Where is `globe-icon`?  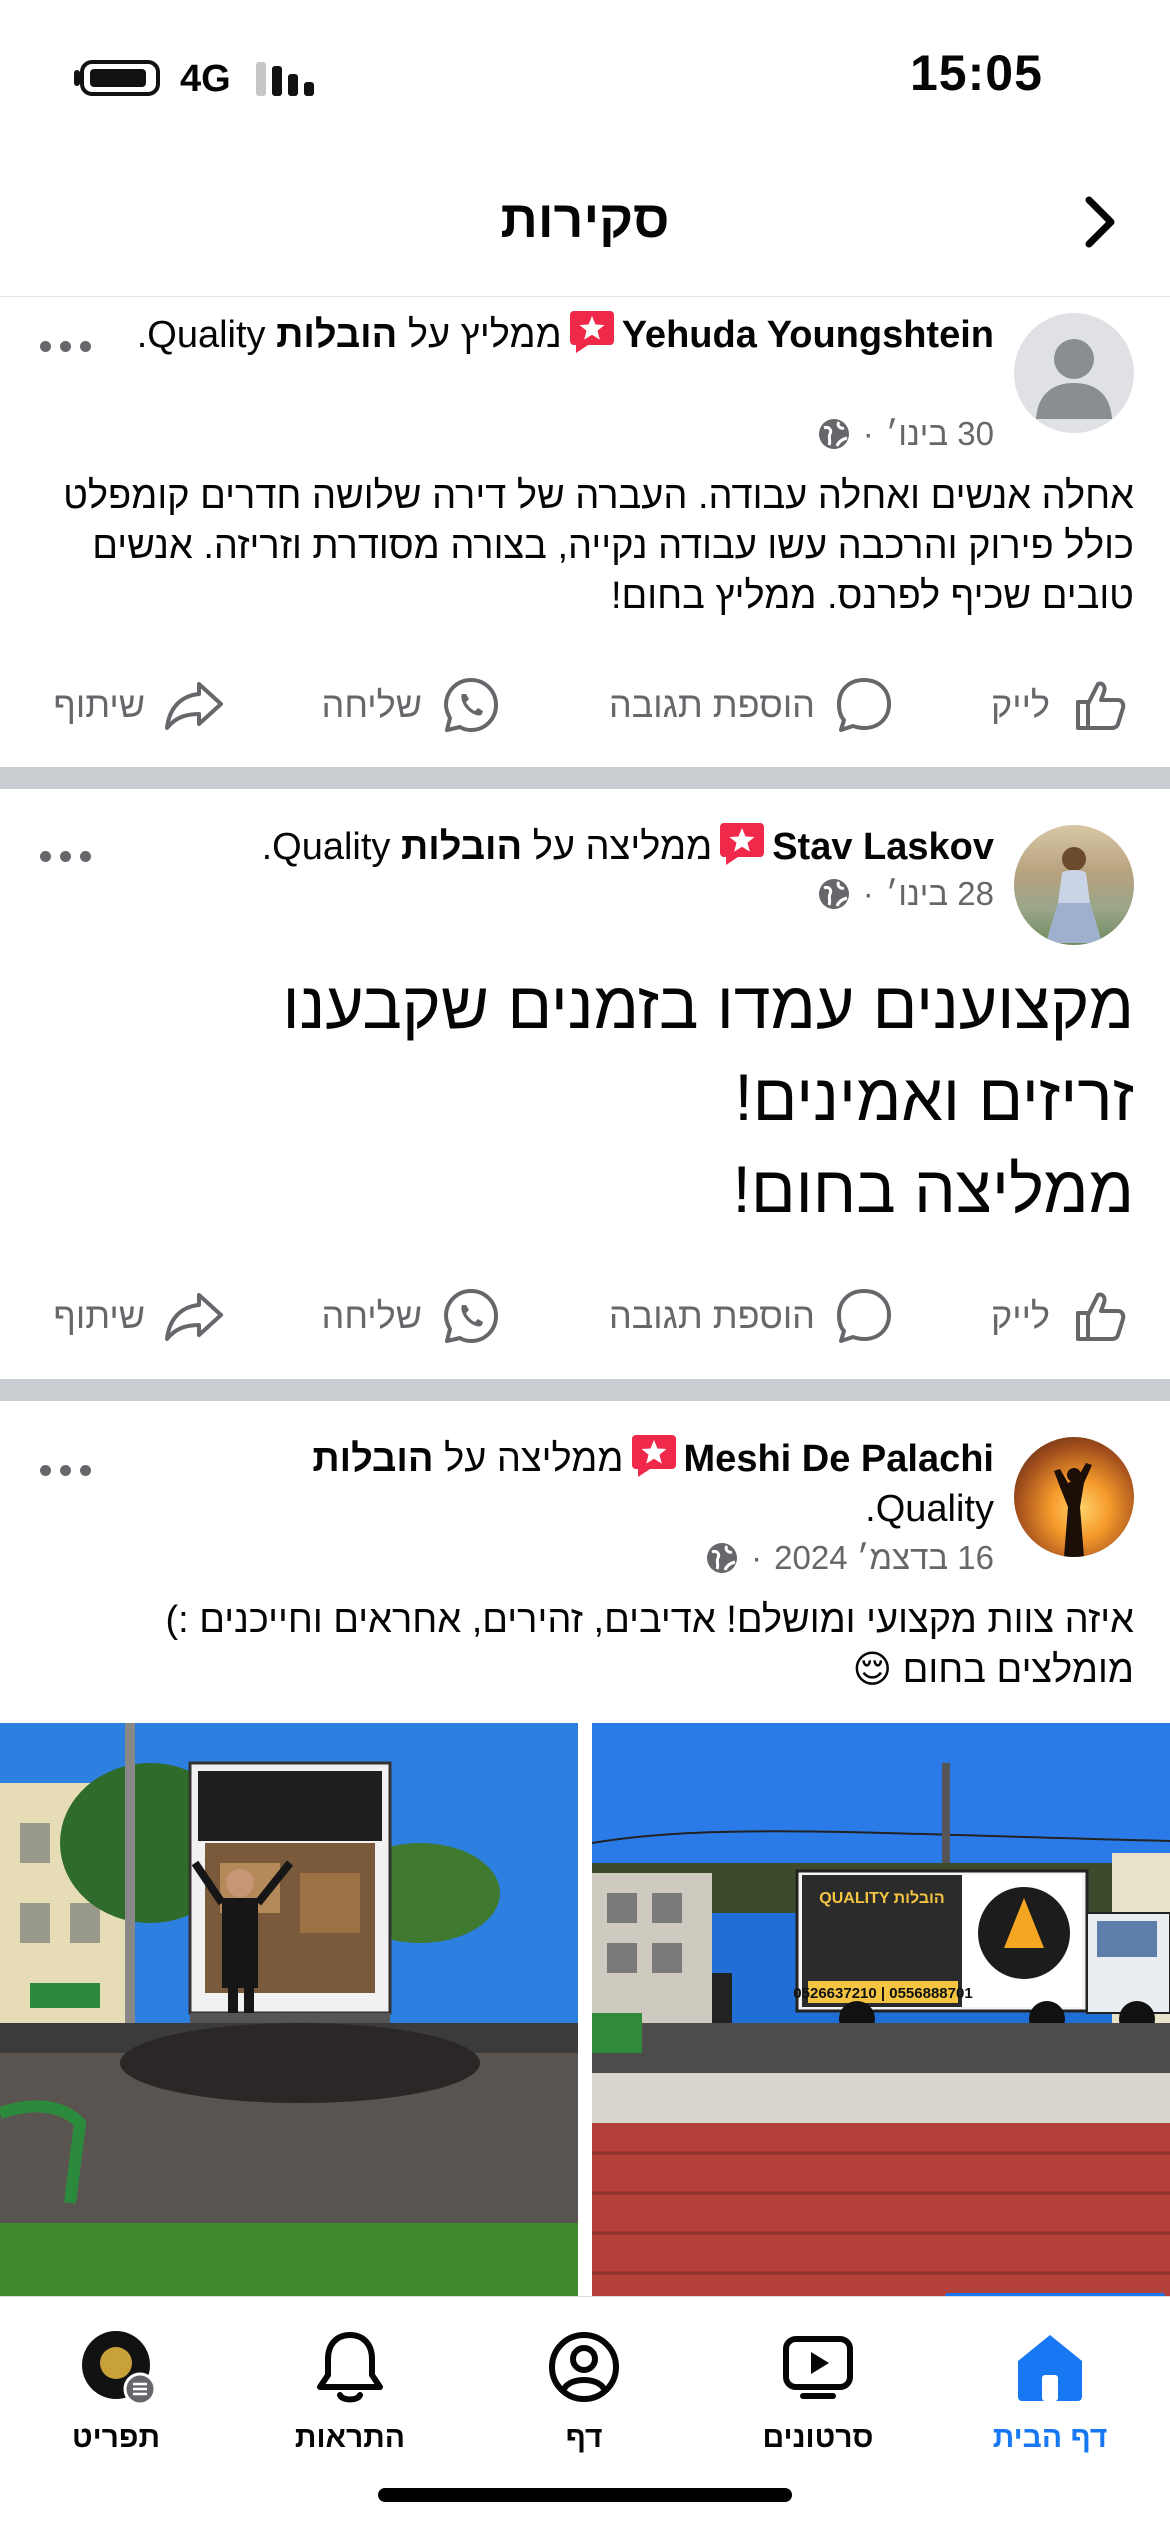 globe-icon is located at coordinates (833, 894).